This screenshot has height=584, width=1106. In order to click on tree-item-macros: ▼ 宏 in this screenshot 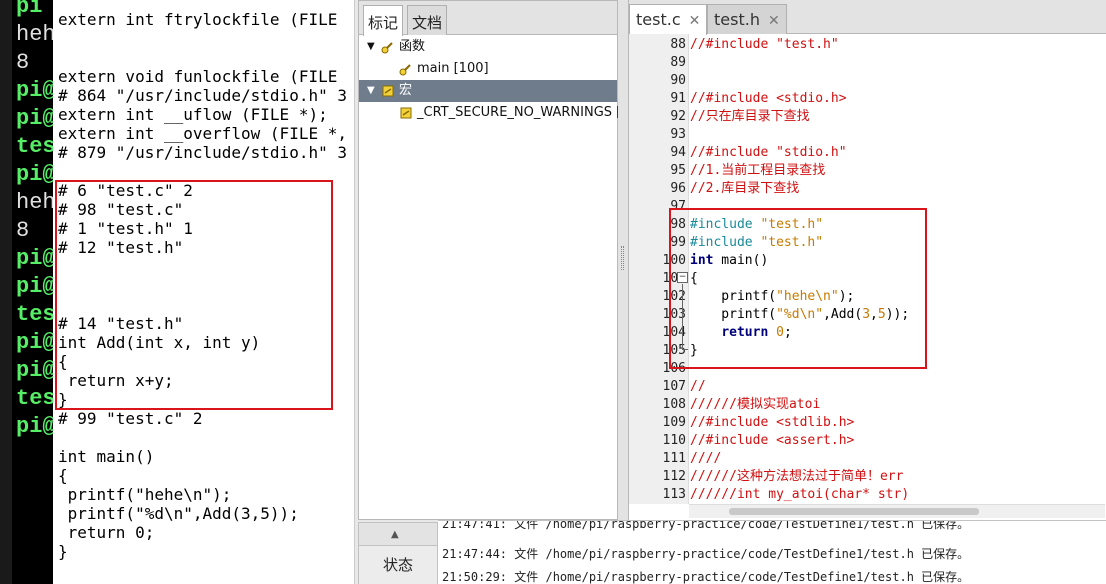, I will do `click(488, 91)`.